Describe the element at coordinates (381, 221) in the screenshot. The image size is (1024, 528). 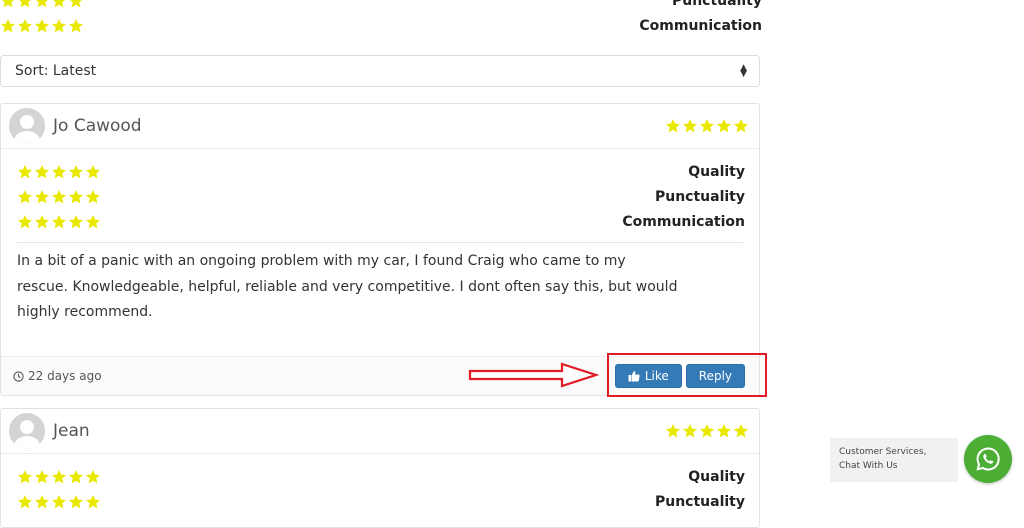
I see `criteria-row-communication: Communication` at that location.